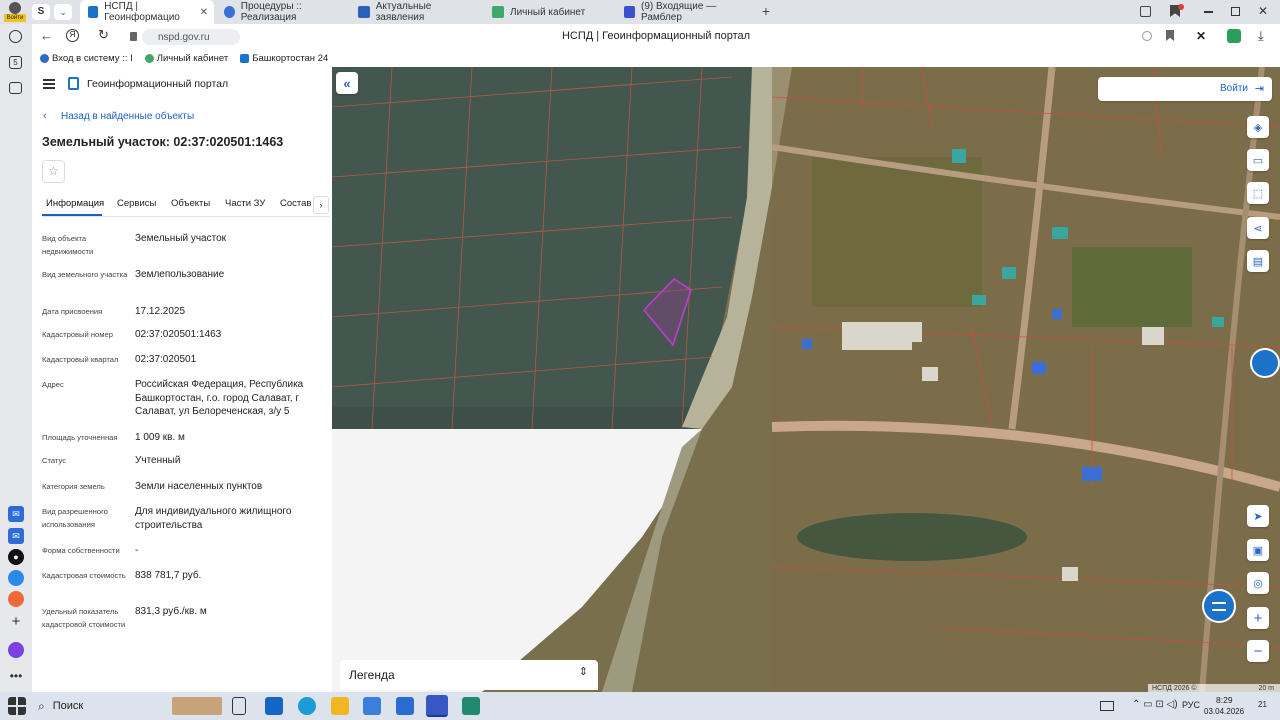  I want to click on tabs-scroll-right-button: ›, so click(321, 205).